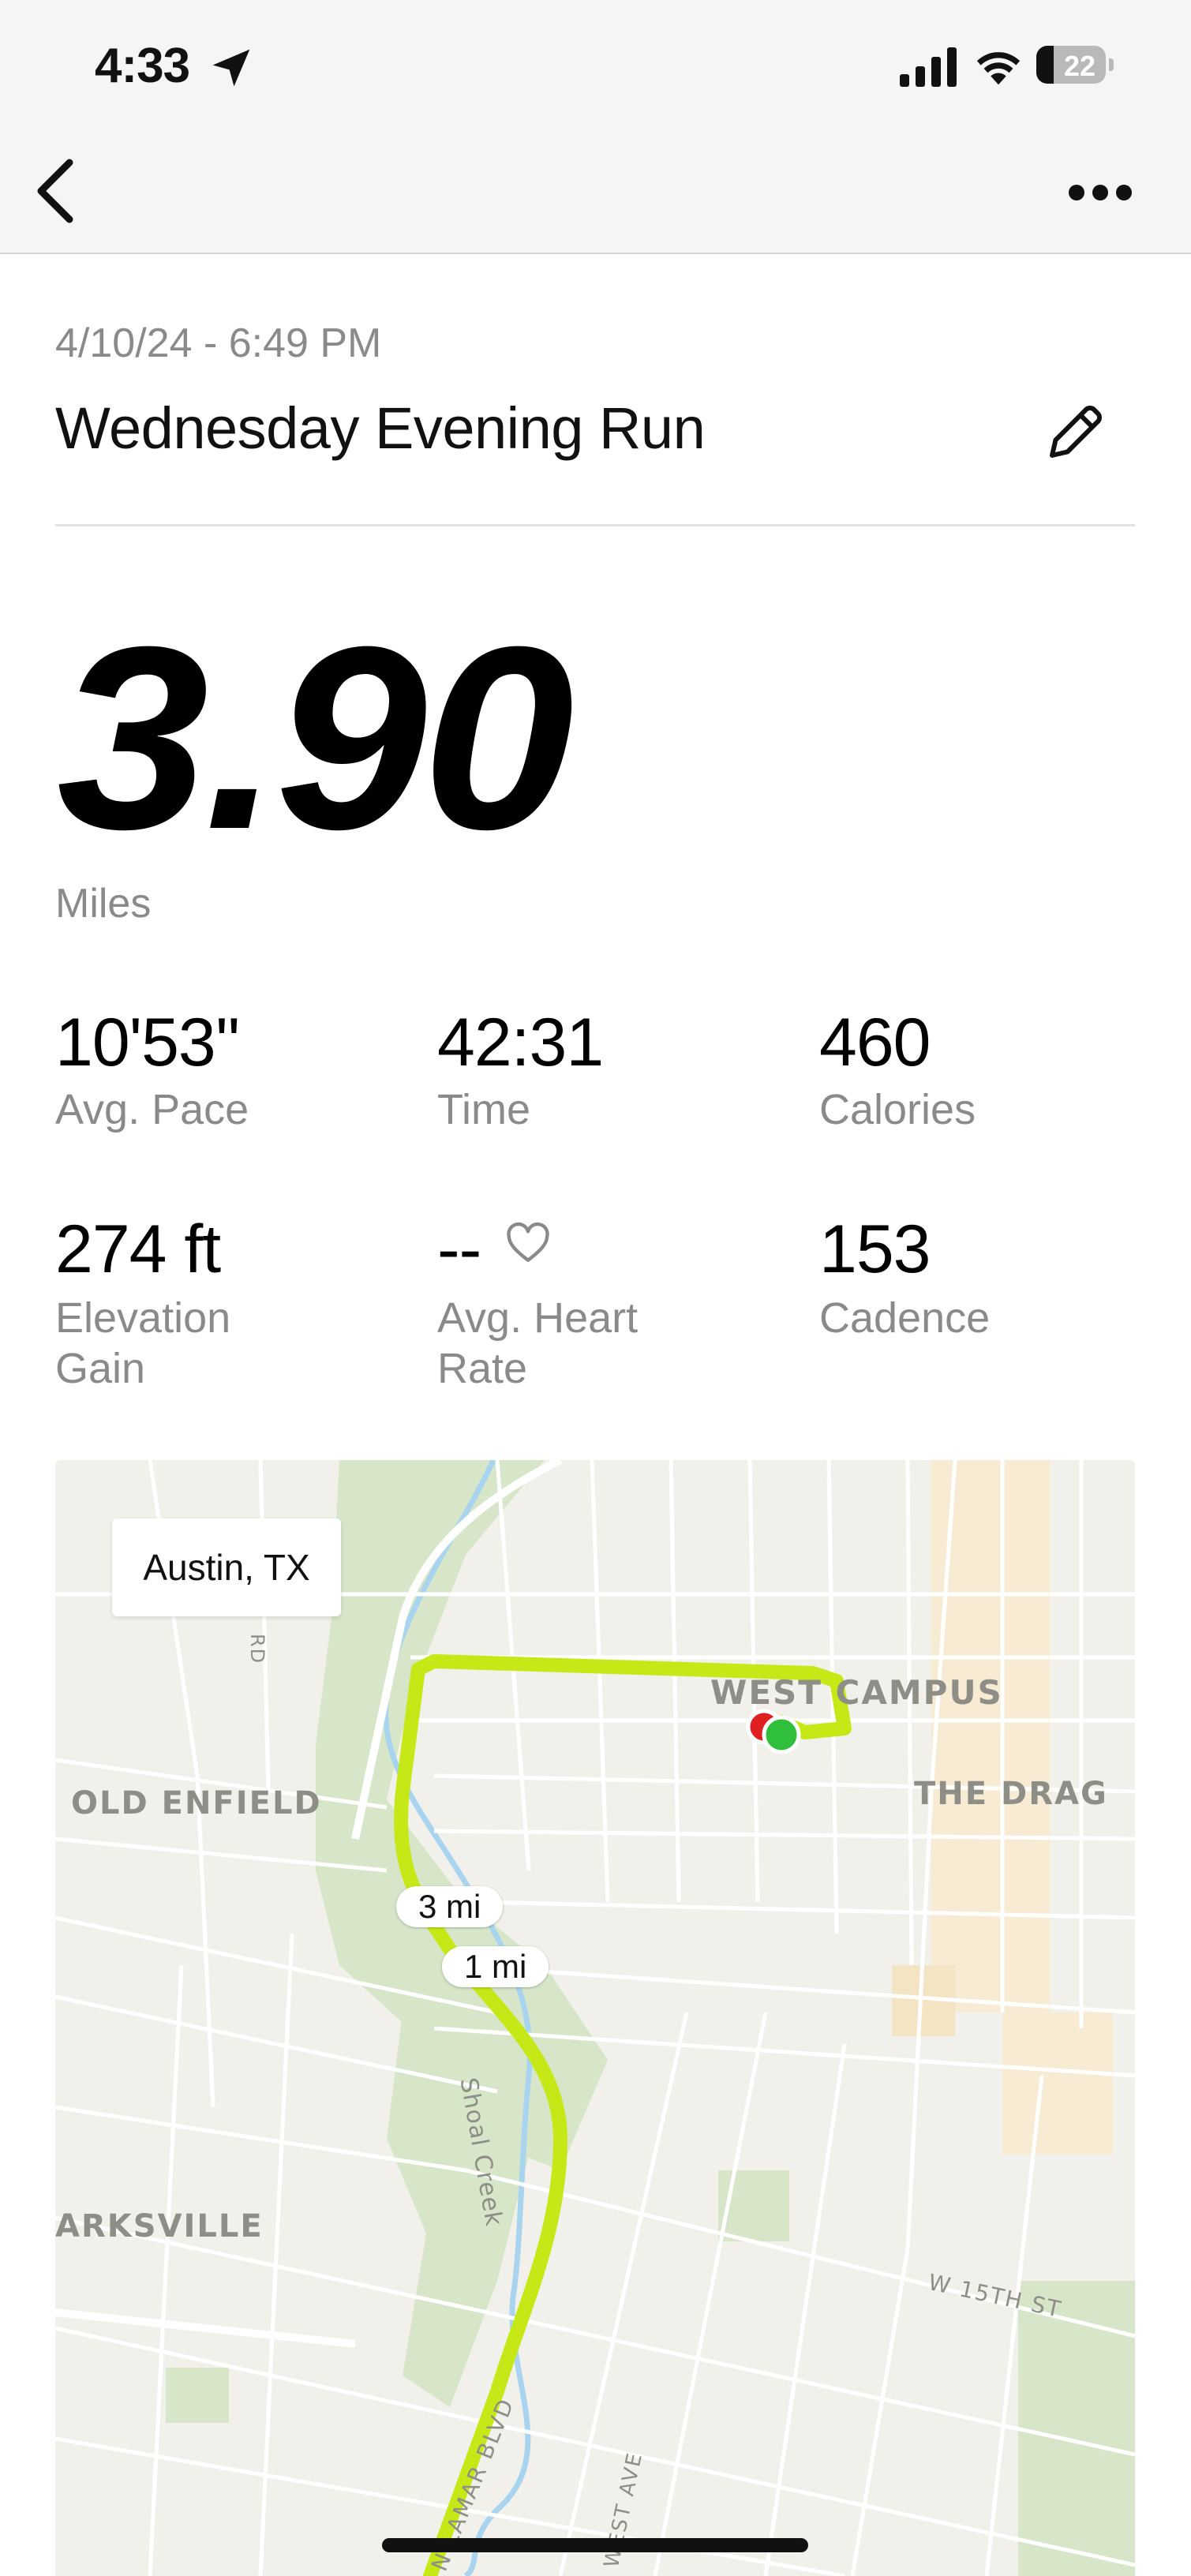 The width and height of the screenshot is (1191, 2576). I want to click on map-label-clarksville: ARKSVILLE, so click(159, 2226).